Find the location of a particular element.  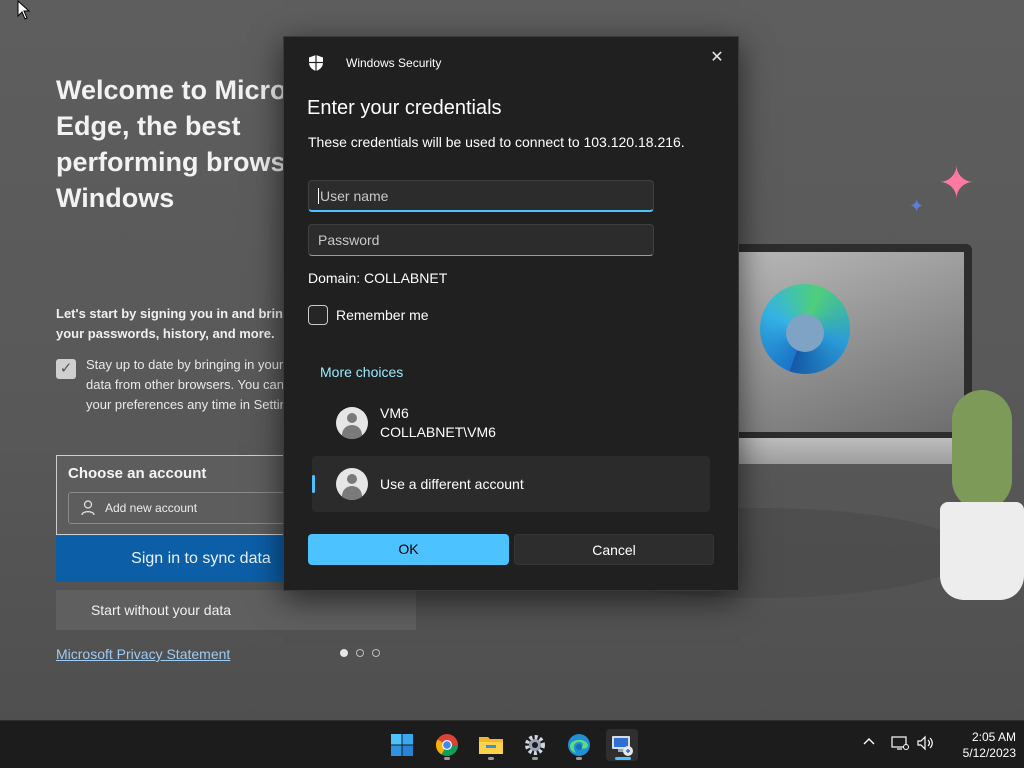

taskbar: 2:05 AM 5/12/2023 is located at coordinates (512, 744).